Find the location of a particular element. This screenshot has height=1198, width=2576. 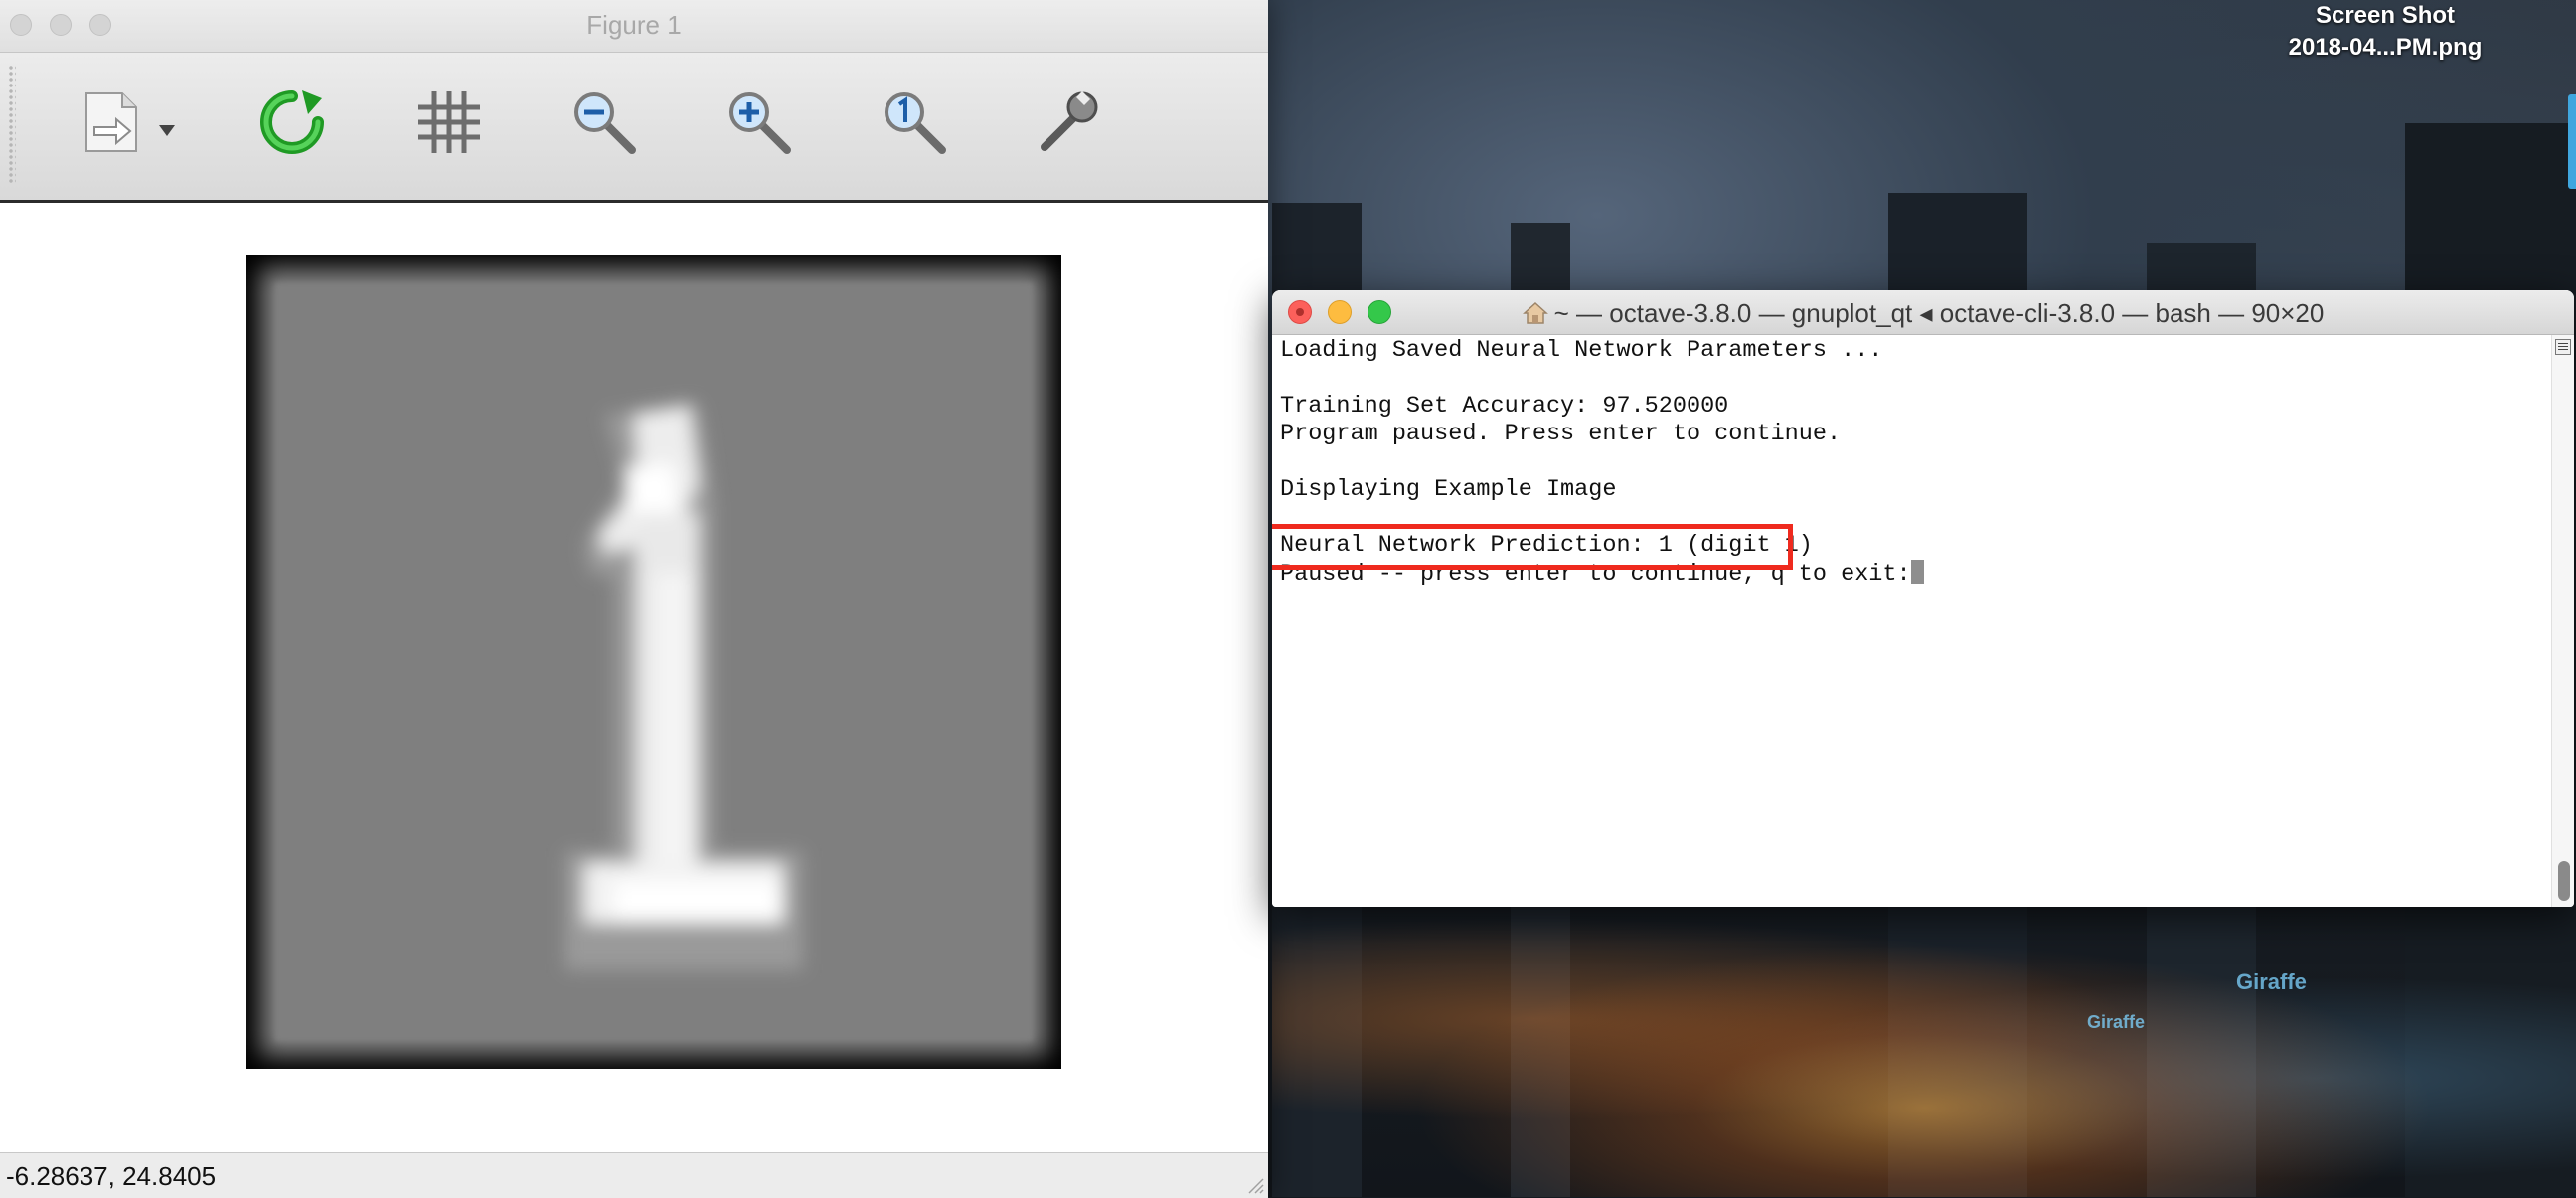

digit-glyph is located at coordinates (683, 687).